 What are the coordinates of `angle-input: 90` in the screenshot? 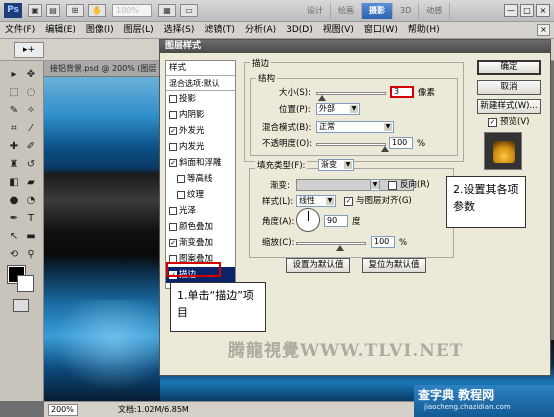 It's located at (336, 221).